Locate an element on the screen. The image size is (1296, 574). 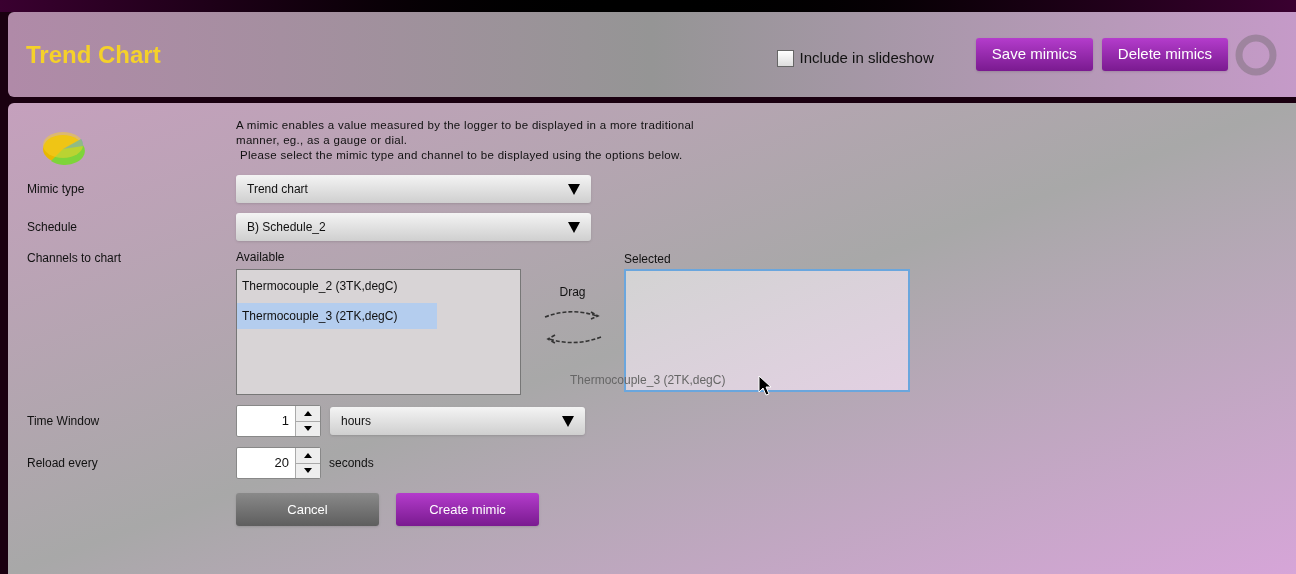
dropdown: B) Schedule_2 is located at coordinates (413, 227).